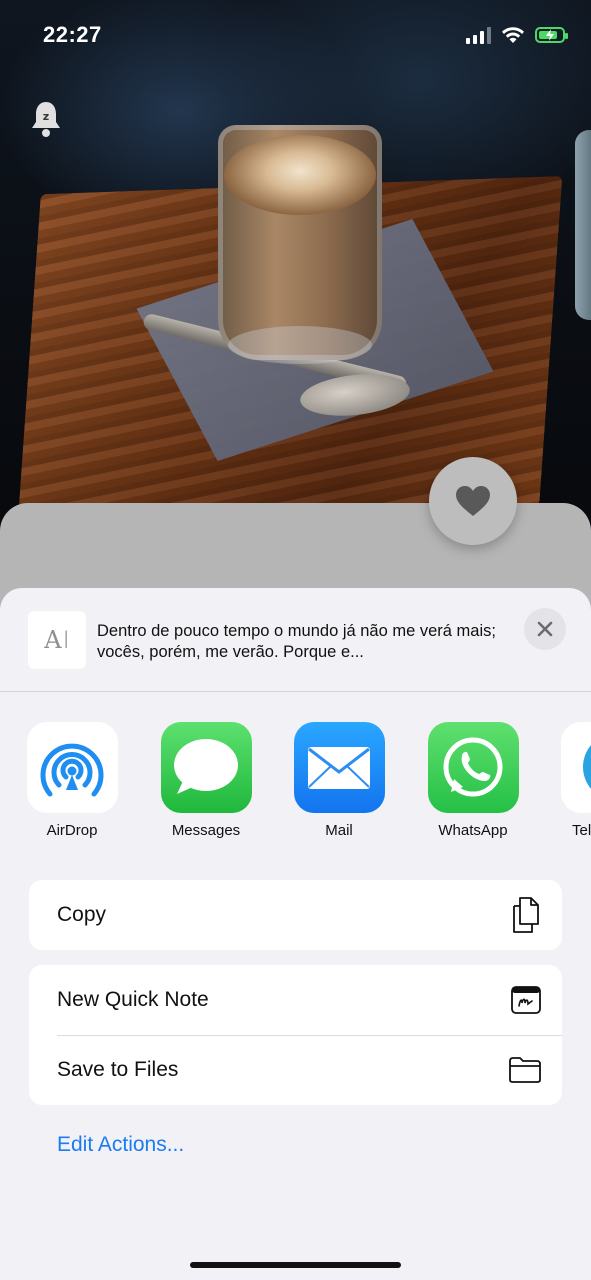 The width and height of the screenshot is (591, 1280). What do you see at coordinates (118, 1069) in the screenshot?
I see `action-label: Save to Files` at bounding box center [118, 1069].